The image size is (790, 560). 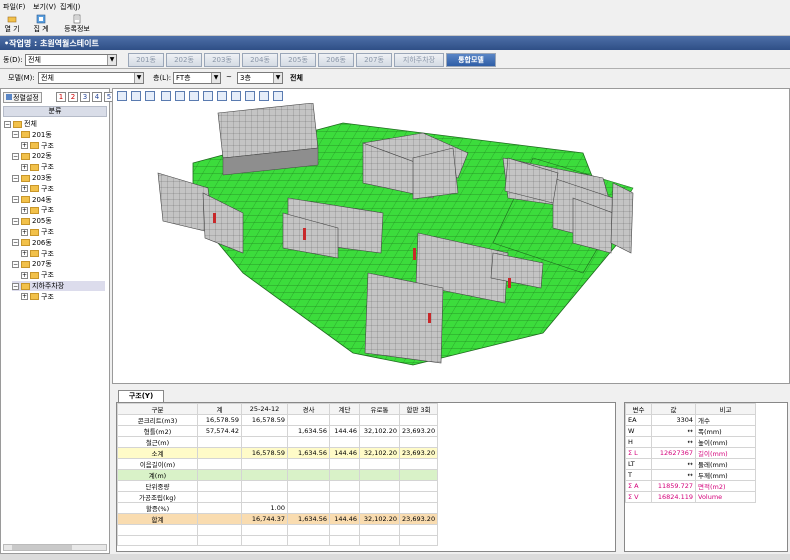 I want to click on tree-item: − 201동, so click(x=32, y=135).